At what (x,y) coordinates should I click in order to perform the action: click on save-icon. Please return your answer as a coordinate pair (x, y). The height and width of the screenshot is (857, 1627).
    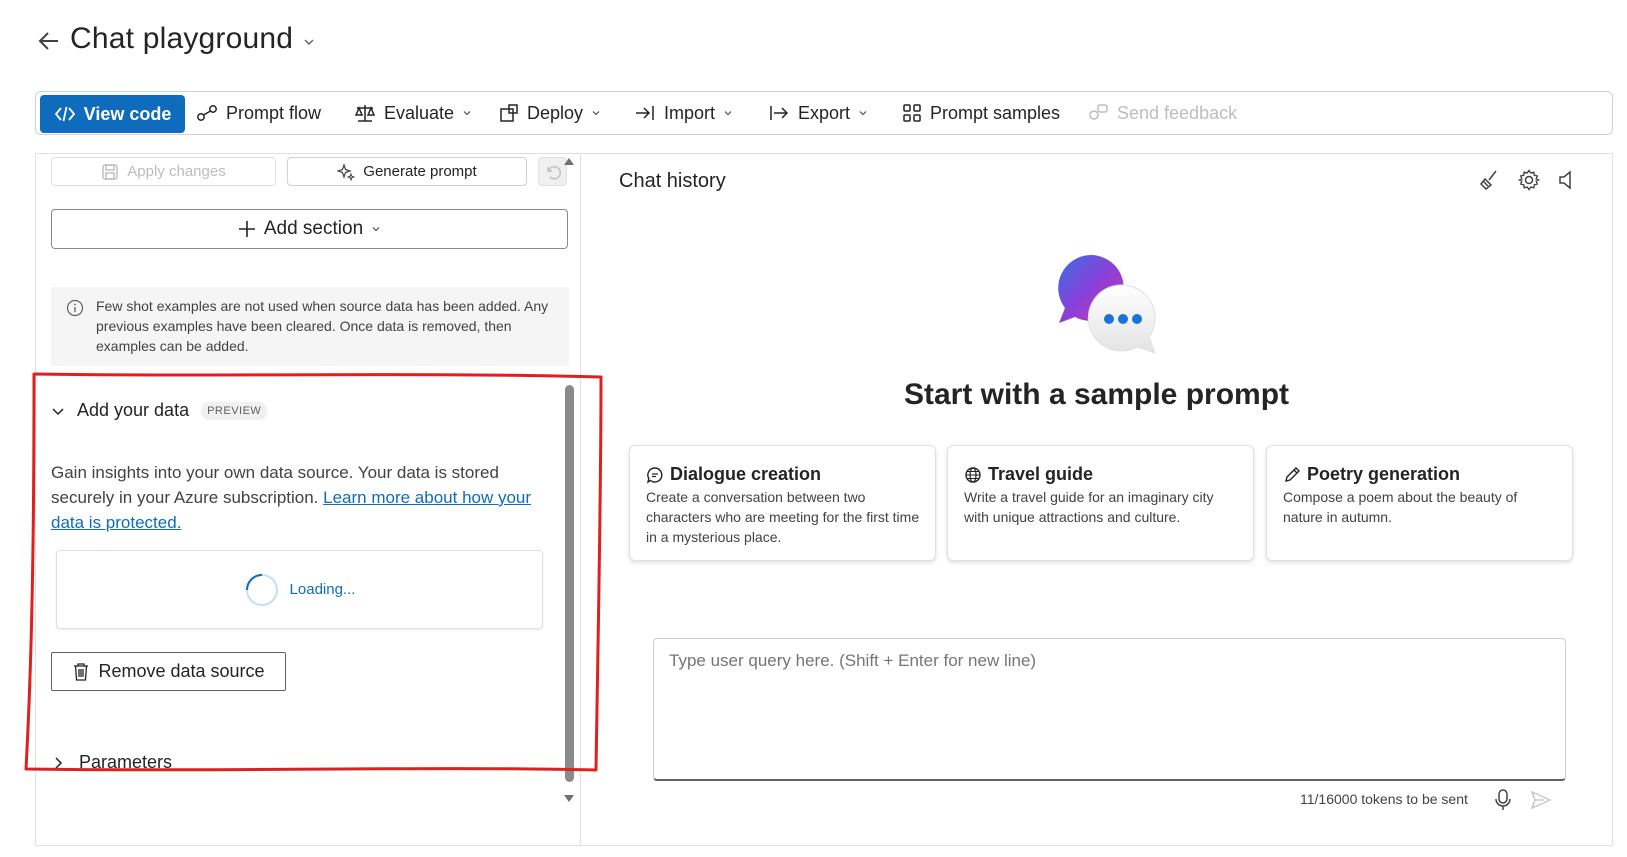
    Looking at the image, I should click on (110, 171).